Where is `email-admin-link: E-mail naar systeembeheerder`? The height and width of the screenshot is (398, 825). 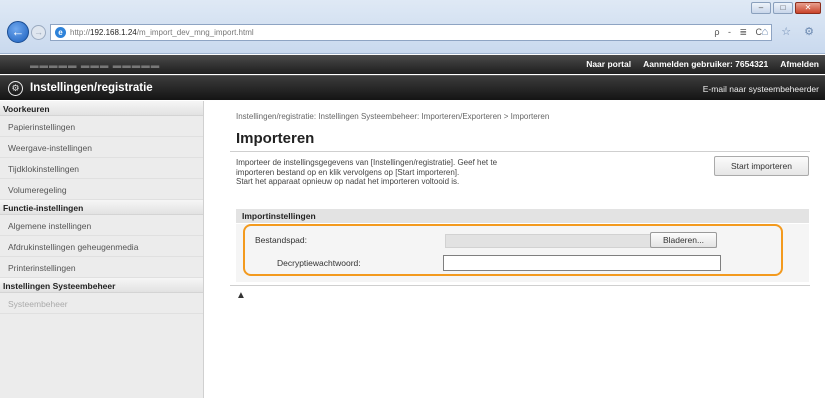
email-admin-link: E-mail naar systeembeheerder is located at coordinates (761, 89).